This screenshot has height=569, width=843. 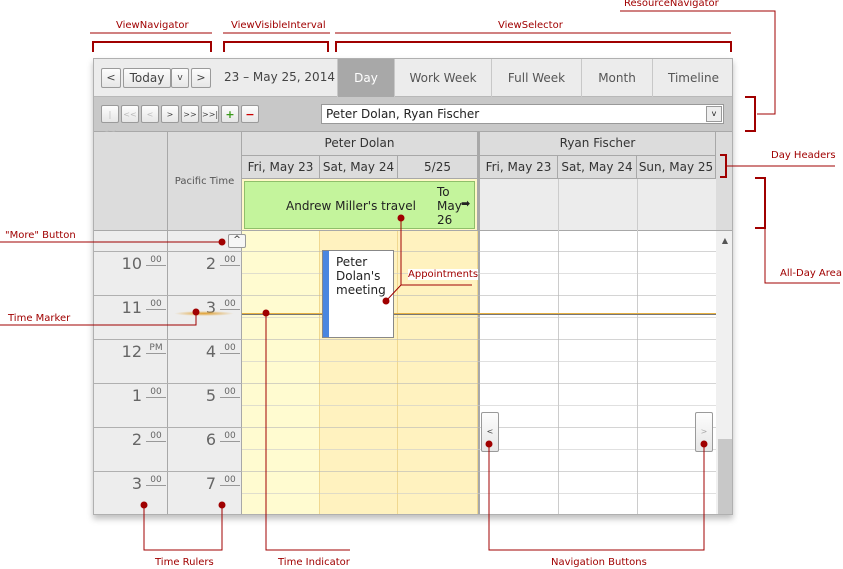 What do you see at coordinates (443, 274) in the screenshot?
I see `label-appointments: Appointments` at bounding box center [443, 274].